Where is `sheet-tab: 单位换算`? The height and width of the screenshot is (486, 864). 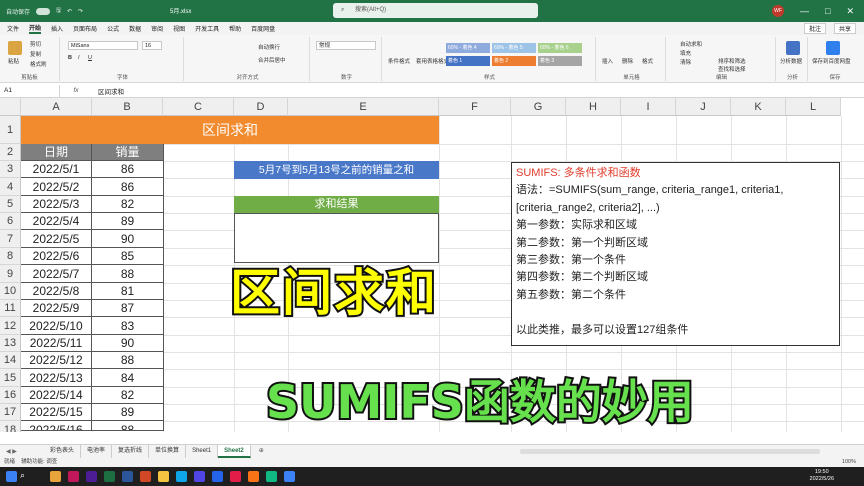 sheet-tab: 单位换算 is located at coordinates (168, 451).